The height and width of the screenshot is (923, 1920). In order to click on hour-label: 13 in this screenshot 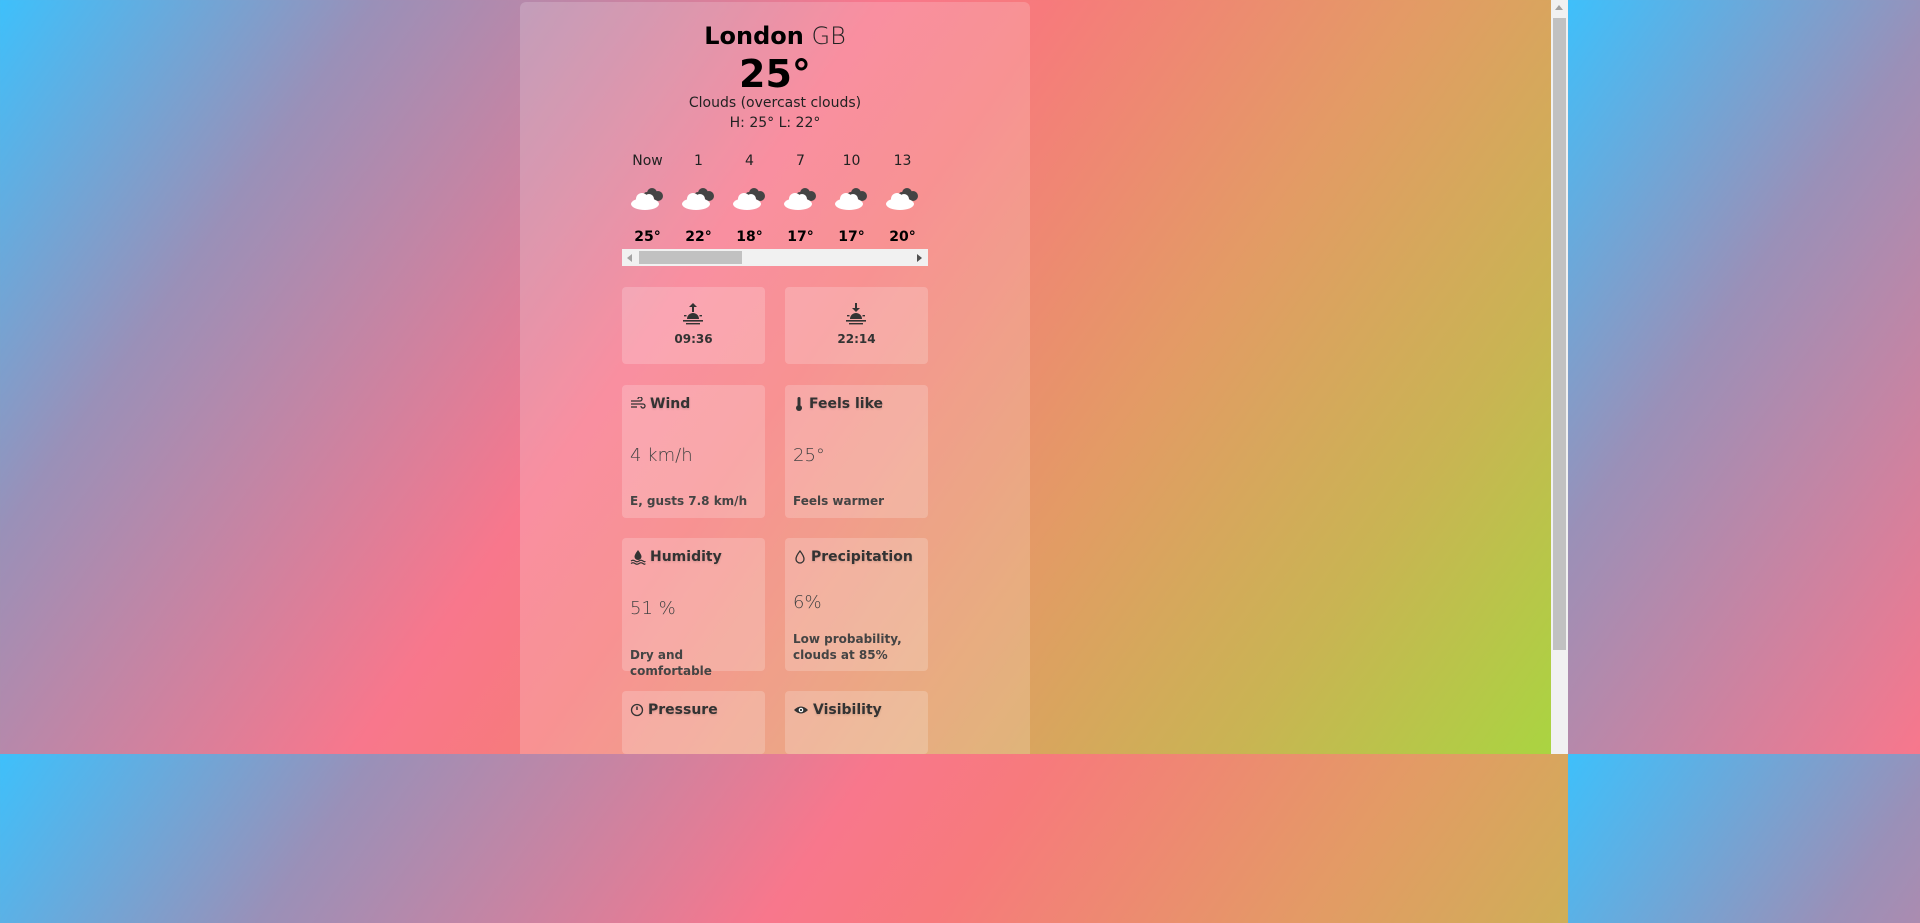, I will do `click(902, 161)`.